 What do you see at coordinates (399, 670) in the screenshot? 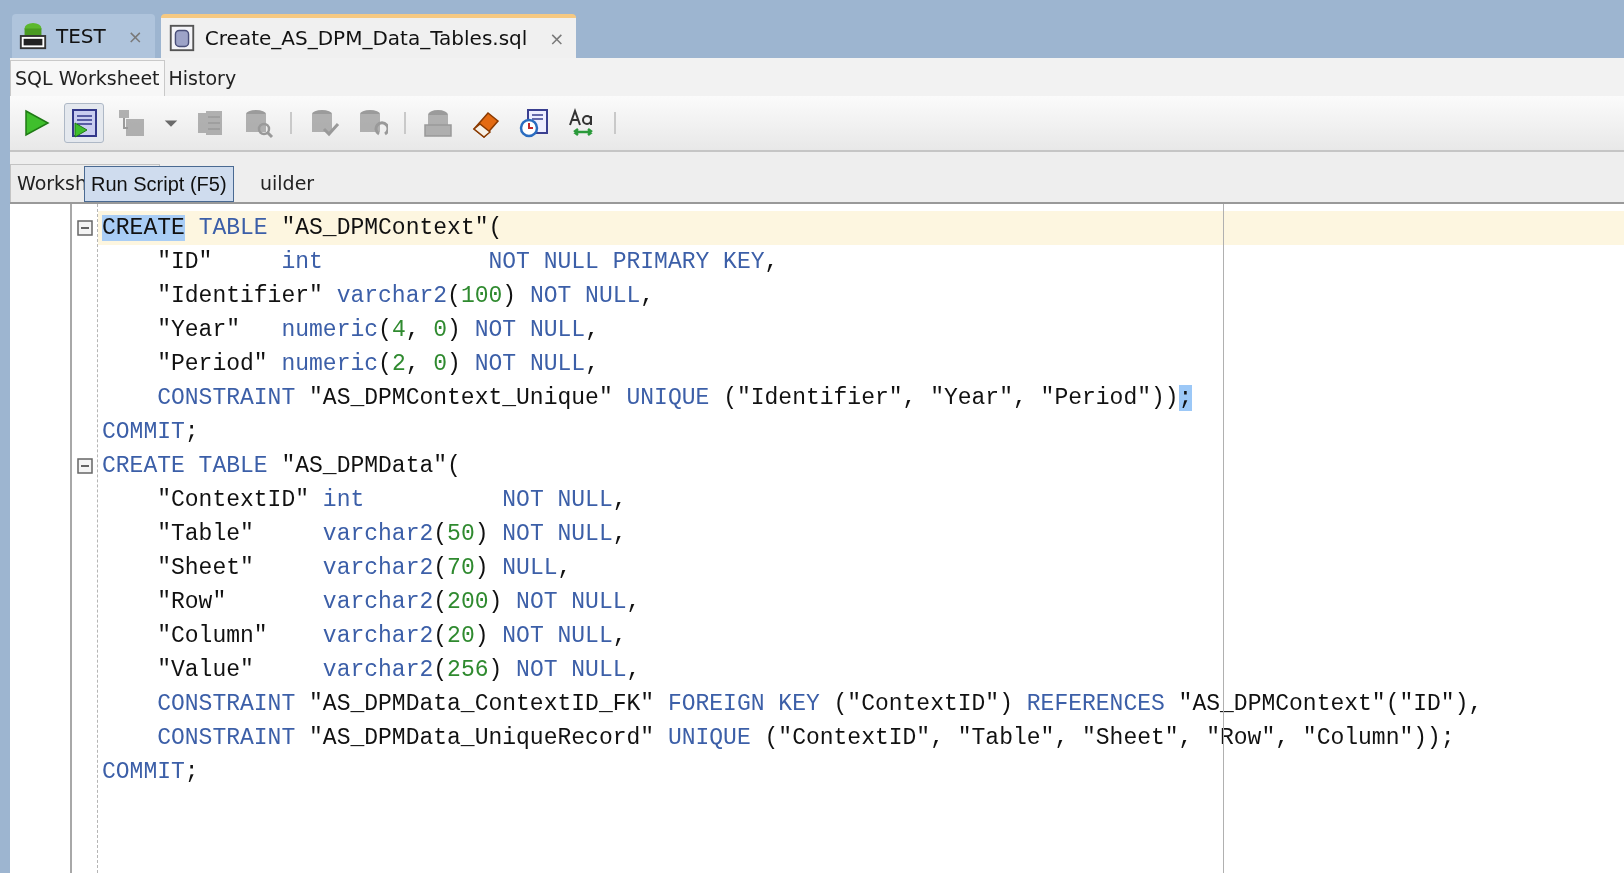
I see `code-line: "Value" varchar2(256) NOT NULL,` at bounding box center [399, 670].